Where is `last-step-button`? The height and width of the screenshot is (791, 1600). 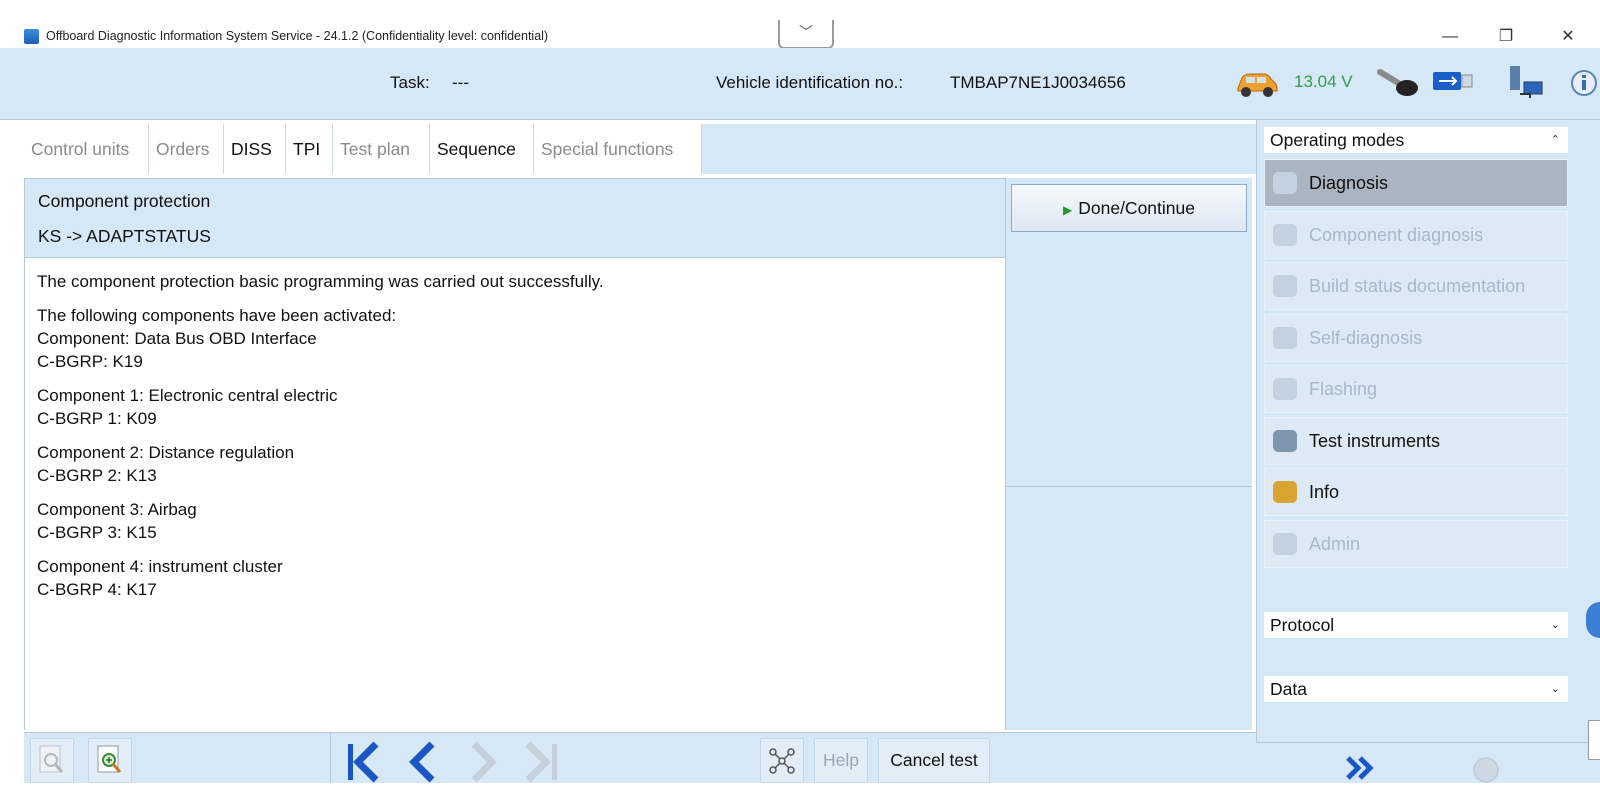
last-step-button is located at coordinates (541, 760).